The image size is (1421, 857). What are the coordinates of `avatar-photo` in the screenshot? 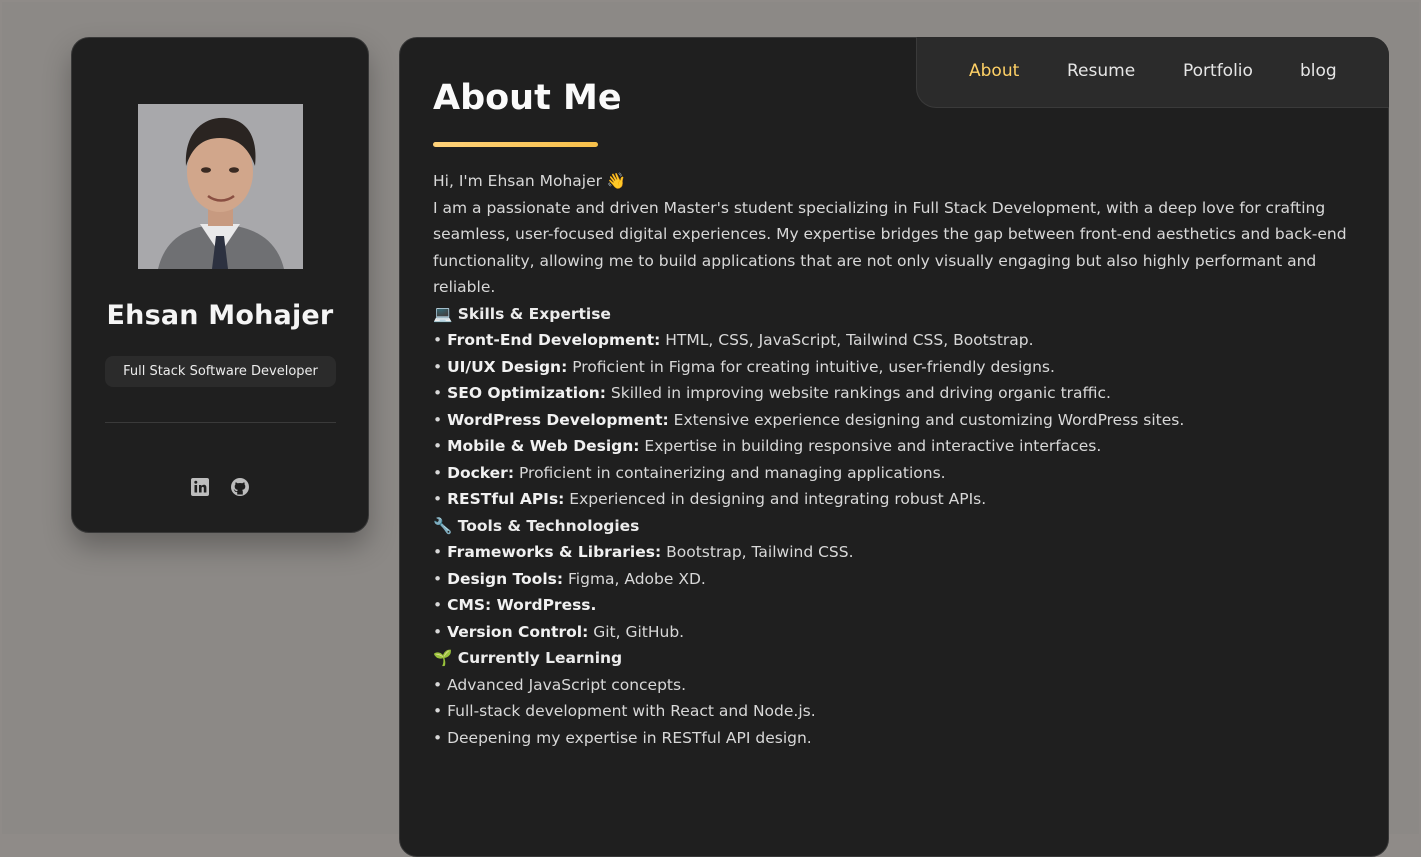 It's located at (220, 186).